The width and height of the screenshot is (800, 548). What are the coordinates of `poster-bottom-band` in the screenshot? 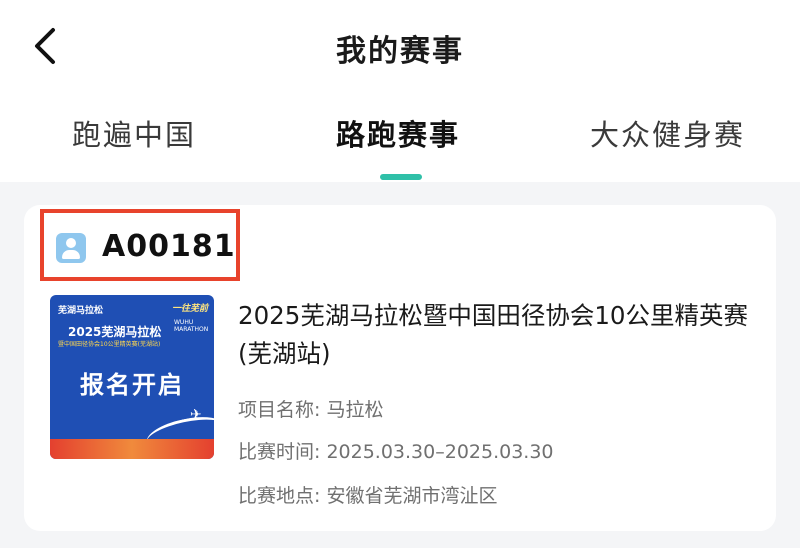 It's located at (132, 449).